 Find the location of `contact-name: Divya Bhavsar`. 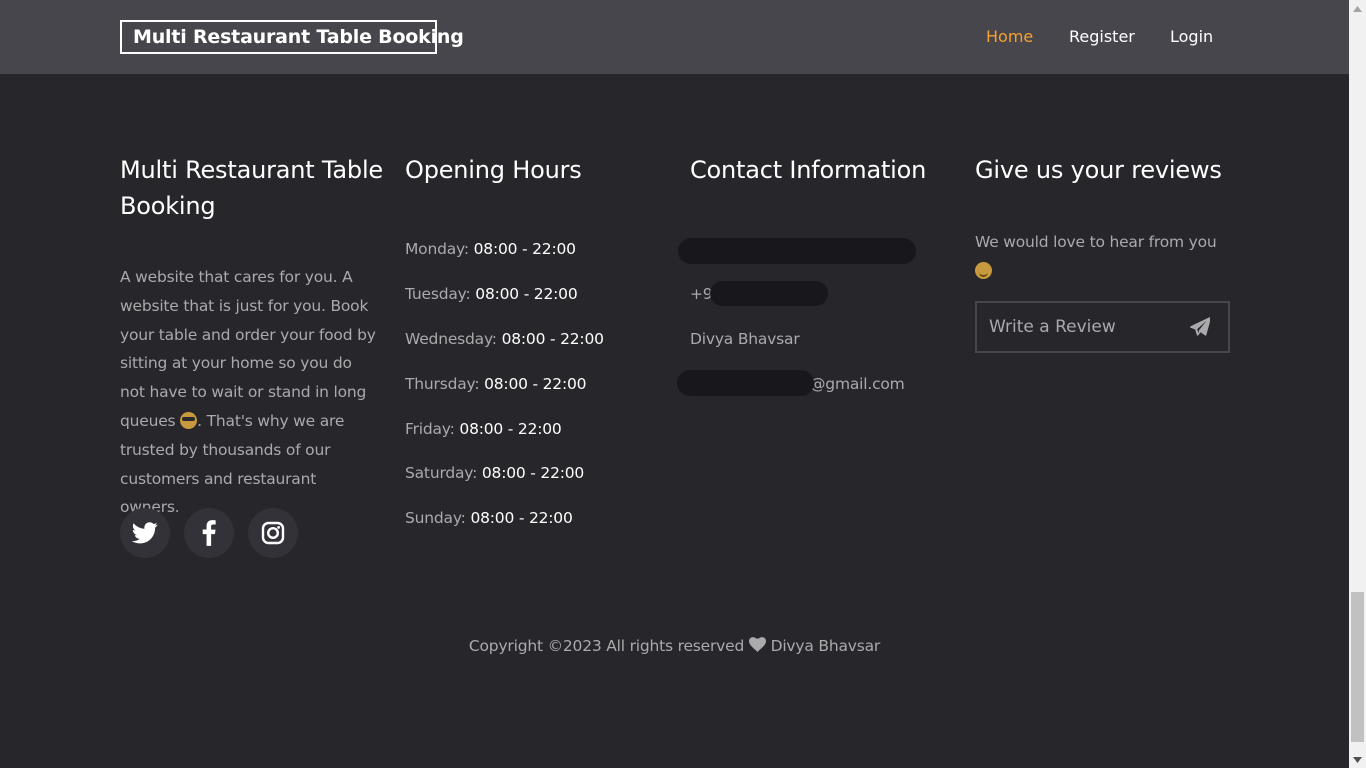

contact-name: Divya Bhavsar is located at coordinates (745, 339).